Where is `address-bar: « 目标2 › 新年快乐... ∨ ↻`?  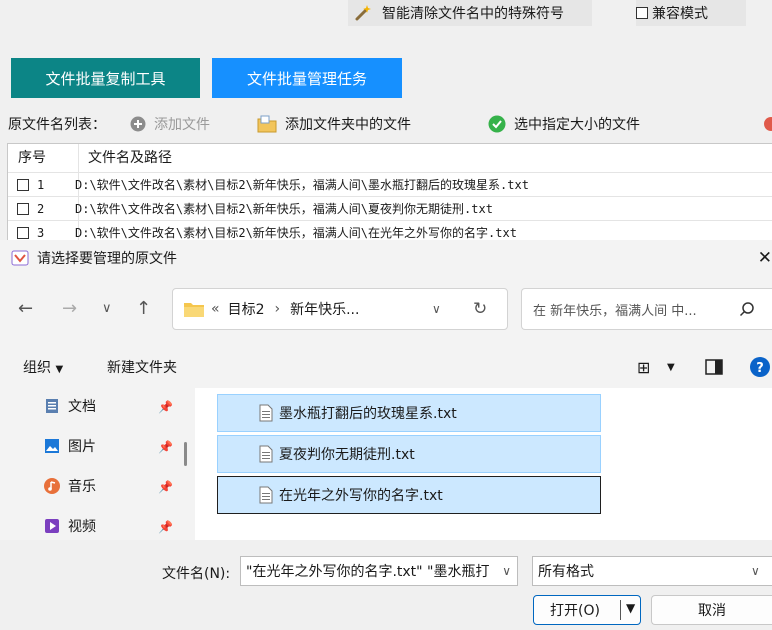 address-bar: « 目标2 › 新年快乐... ∨ ↻ is located at coordinates (340, 309).